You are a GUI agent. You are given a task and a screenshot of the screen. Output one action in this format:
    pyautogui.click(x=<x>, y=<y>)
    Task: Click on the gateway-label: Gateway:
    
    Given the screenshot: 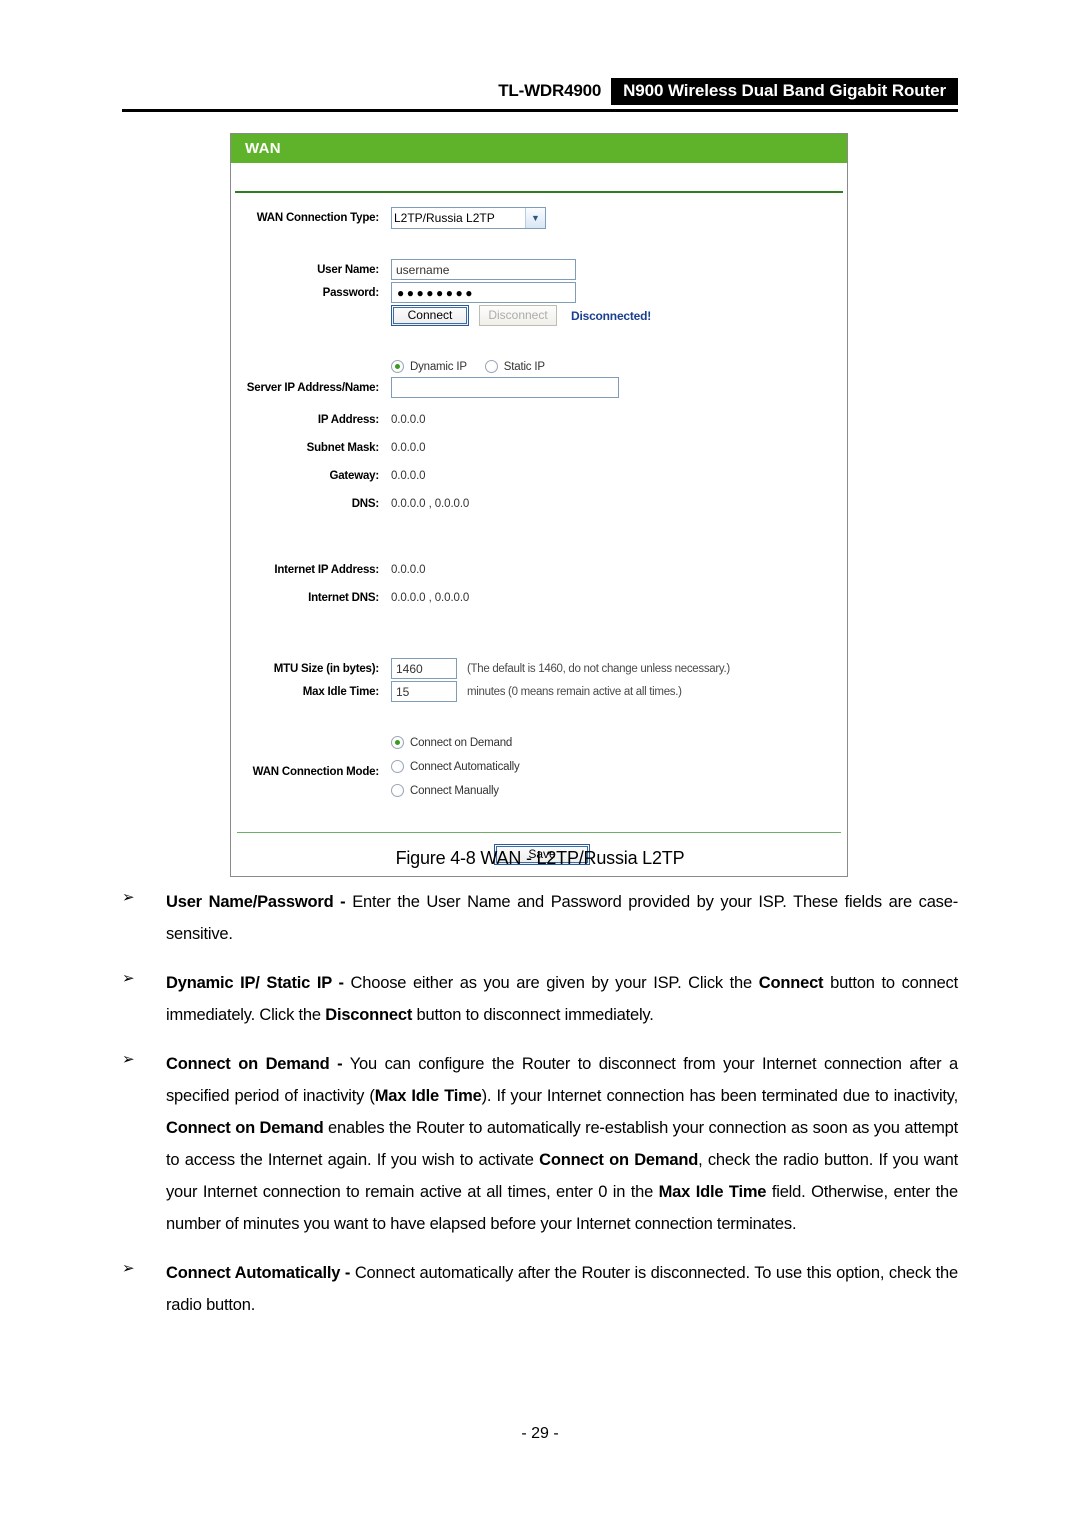 What is the action you would take?
    pyautogui.click(x=354, y=476)
    